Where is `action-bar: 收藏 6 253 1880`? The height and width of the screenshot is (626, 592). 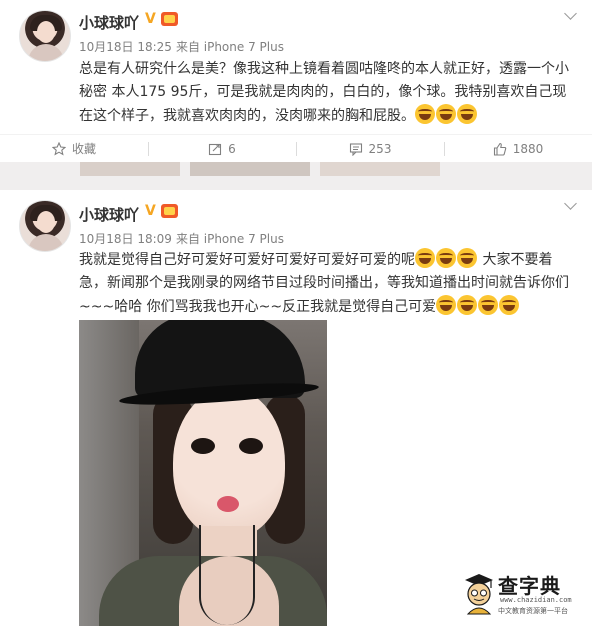 action-bar: 收藏 6 253 1880 is located at coordinates (296, 148).